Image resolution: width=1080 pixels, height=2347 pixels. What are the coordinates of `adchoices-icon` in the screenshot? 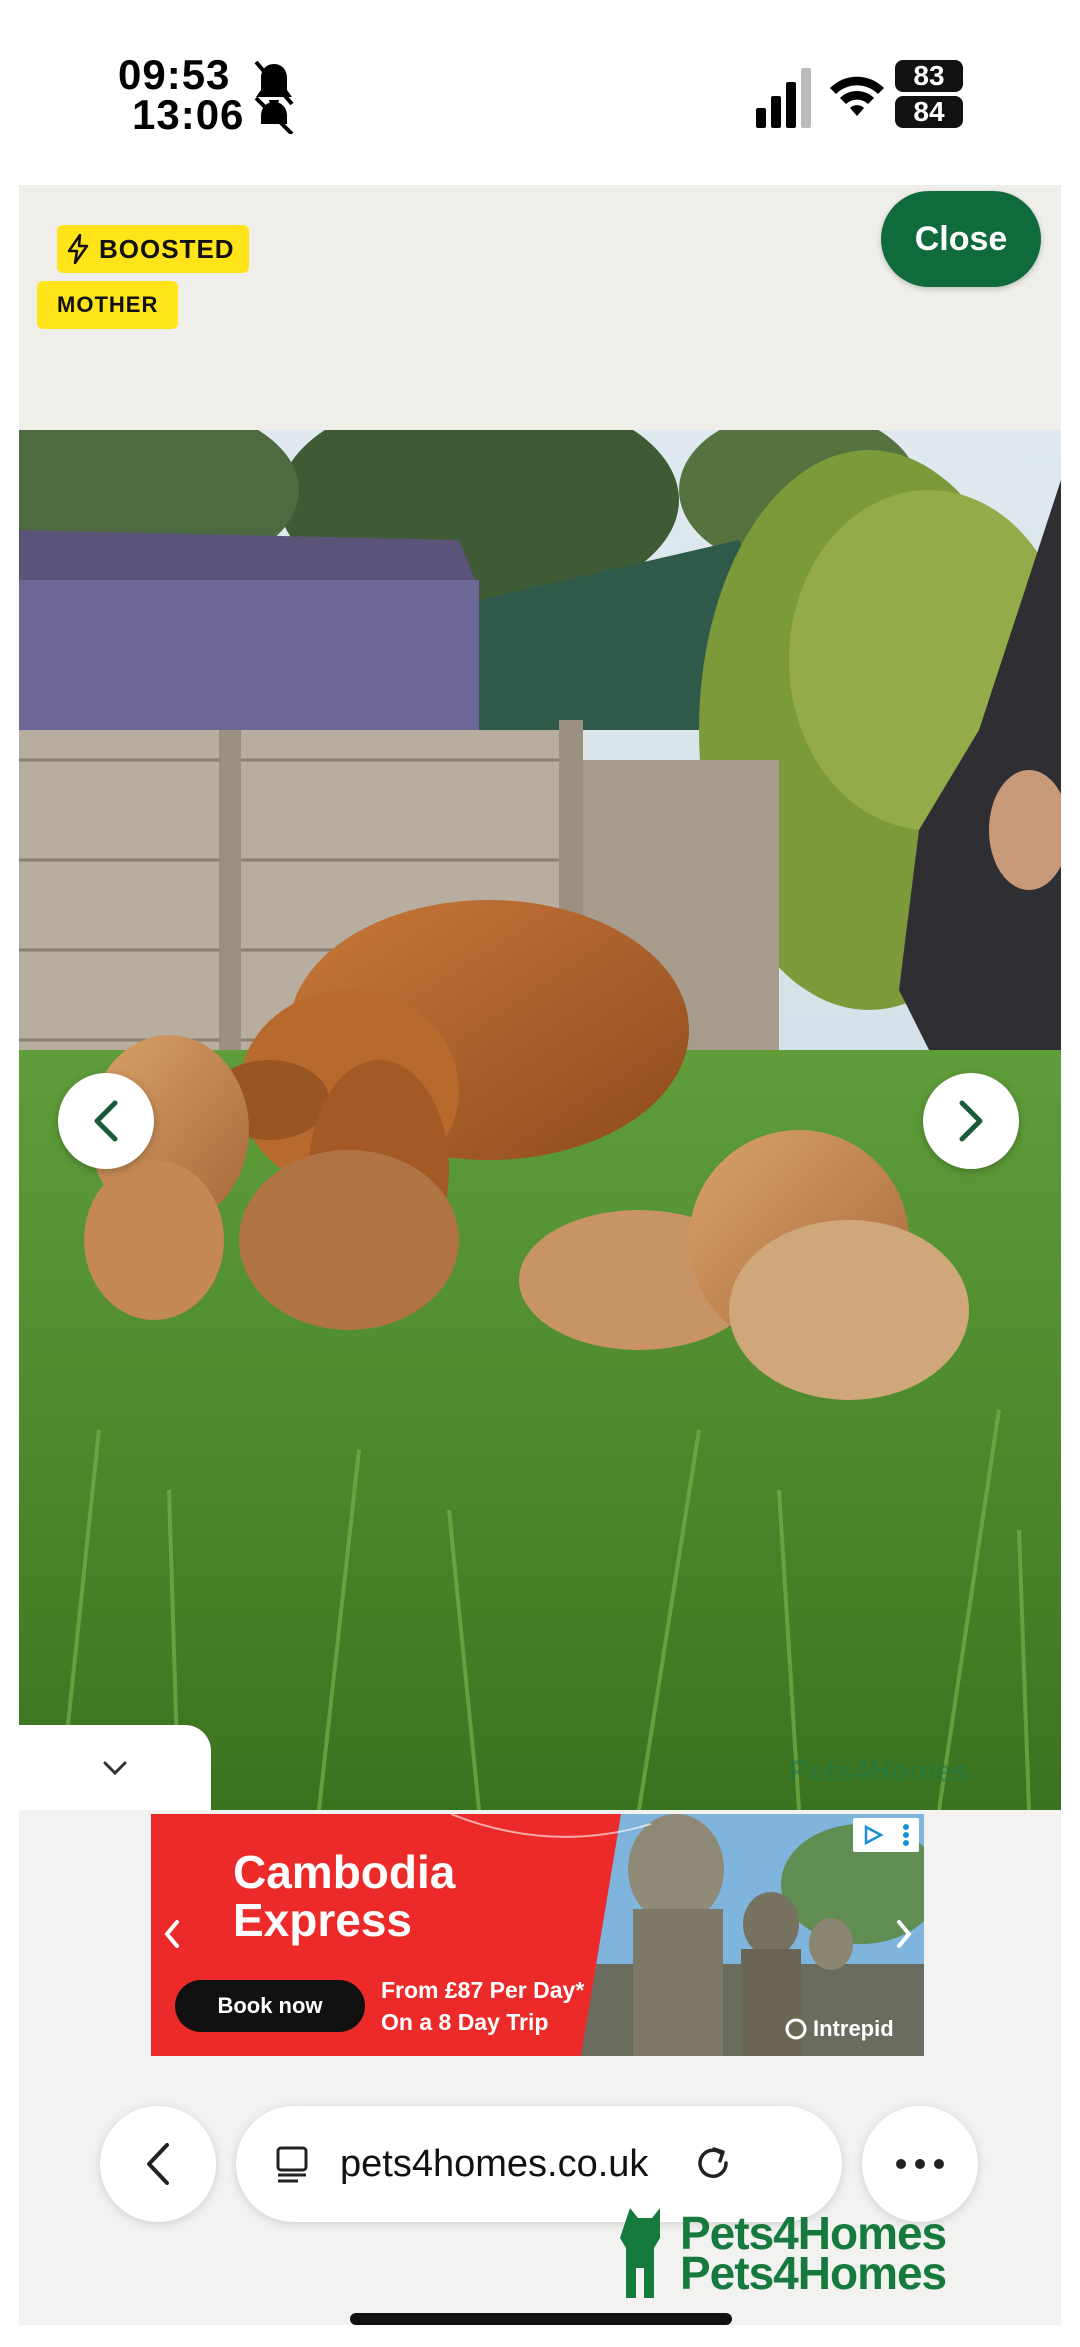 It's located at (886, 1835).